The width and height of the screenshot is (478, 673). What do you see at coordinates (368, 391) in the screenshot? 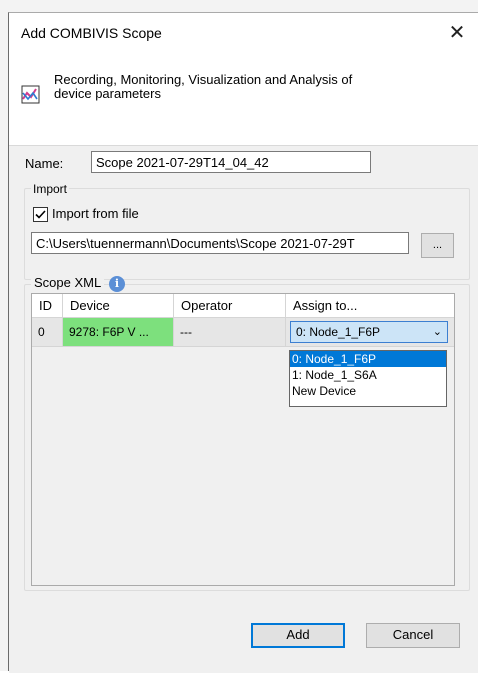
I see `dropdown-option: New Device` at bounding box center [368, 391].